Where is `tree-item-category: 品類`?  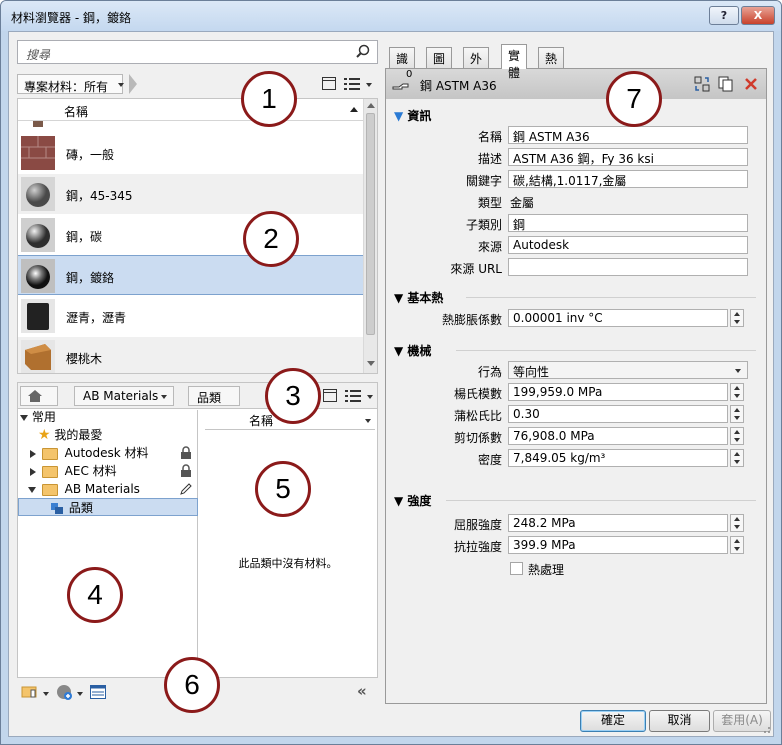
tree-item-category: 品類 is located at coordinates (108, 507).